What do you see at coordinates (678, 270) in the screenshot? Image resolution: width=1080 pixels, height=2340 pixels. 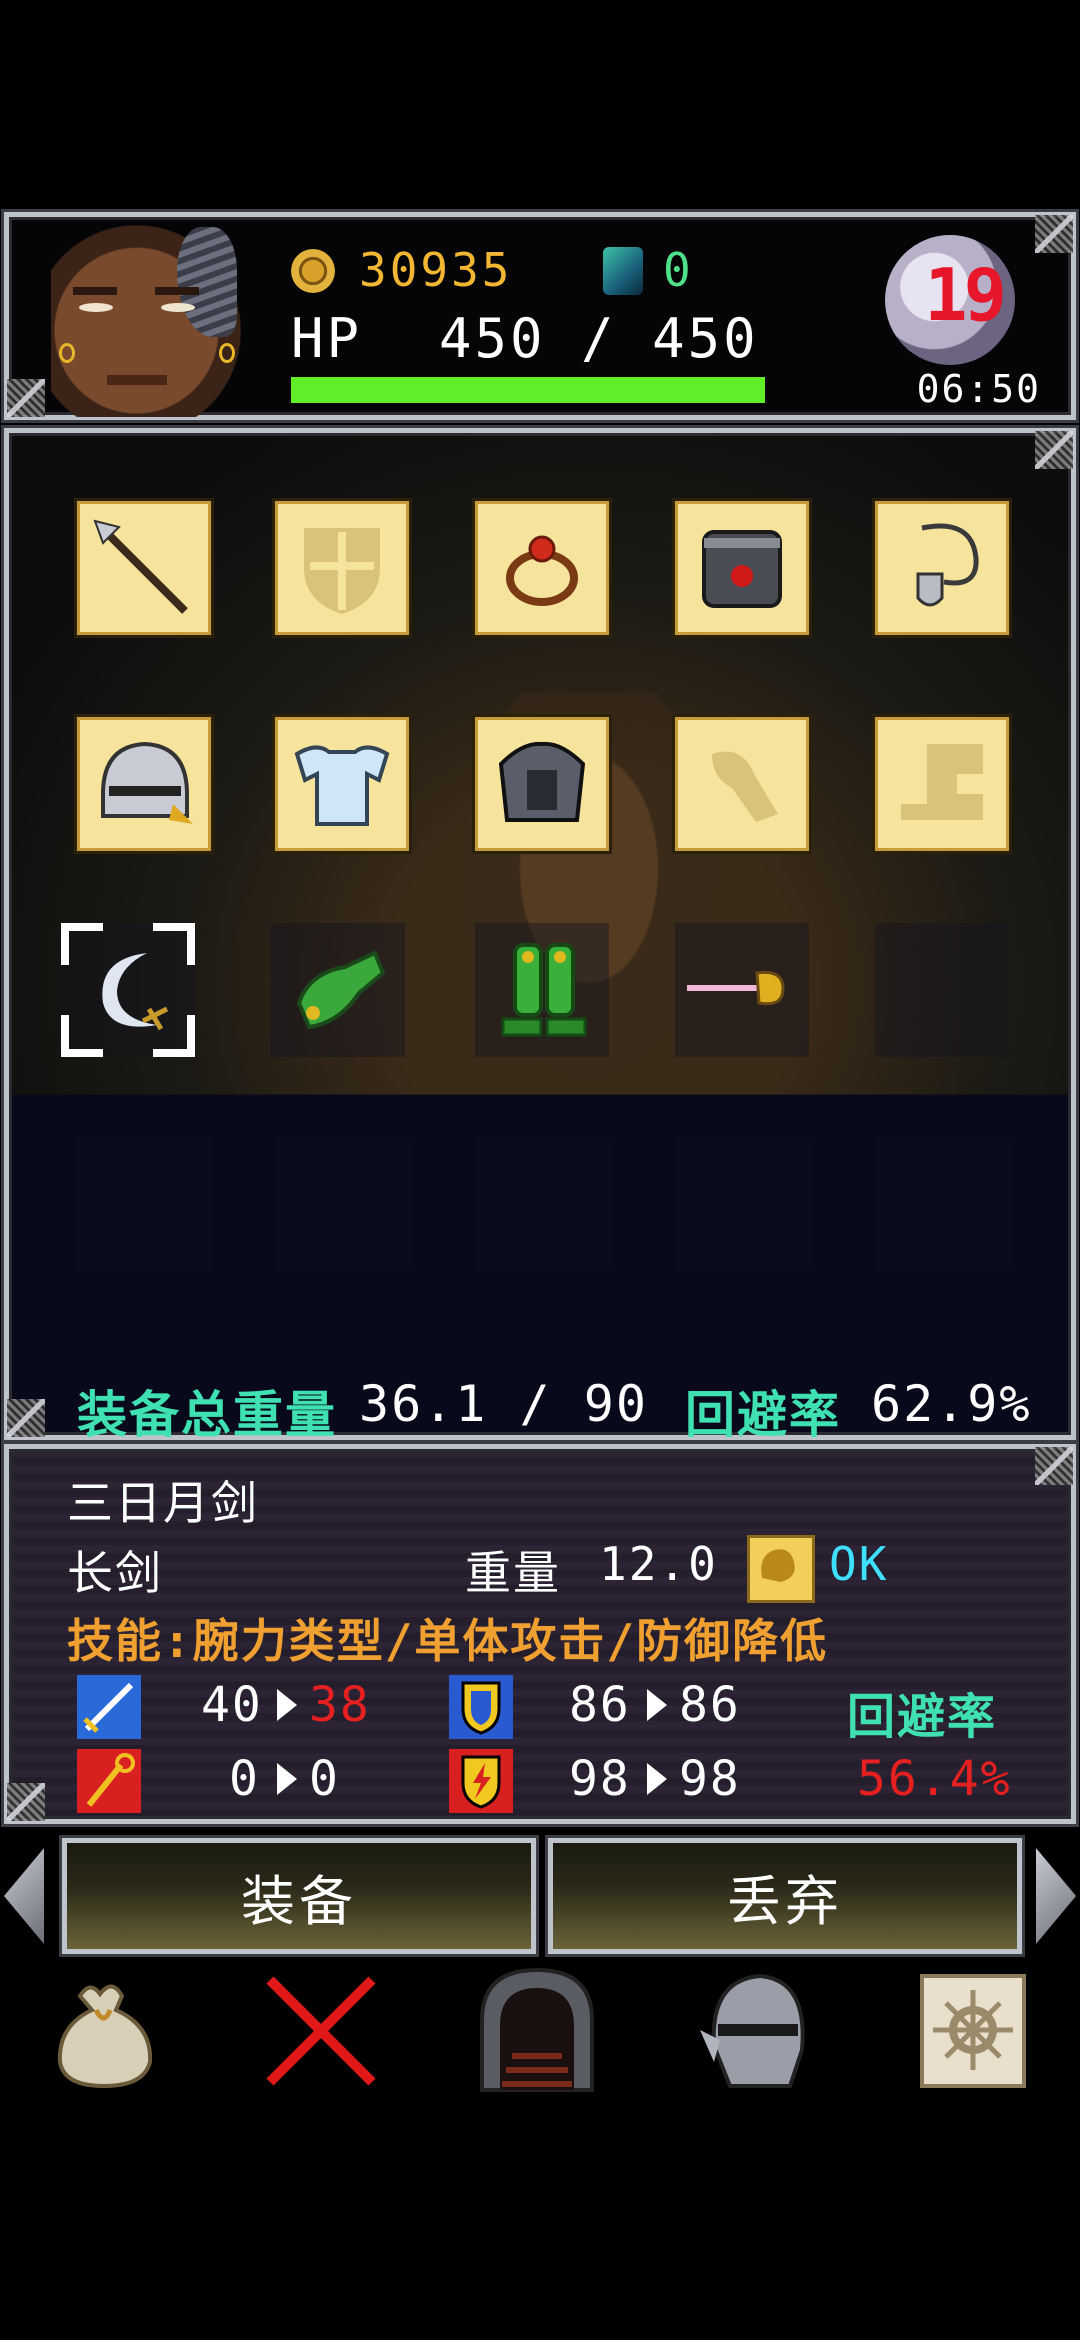 I see `gem-amount: 0` at bounding box center [678, 270].